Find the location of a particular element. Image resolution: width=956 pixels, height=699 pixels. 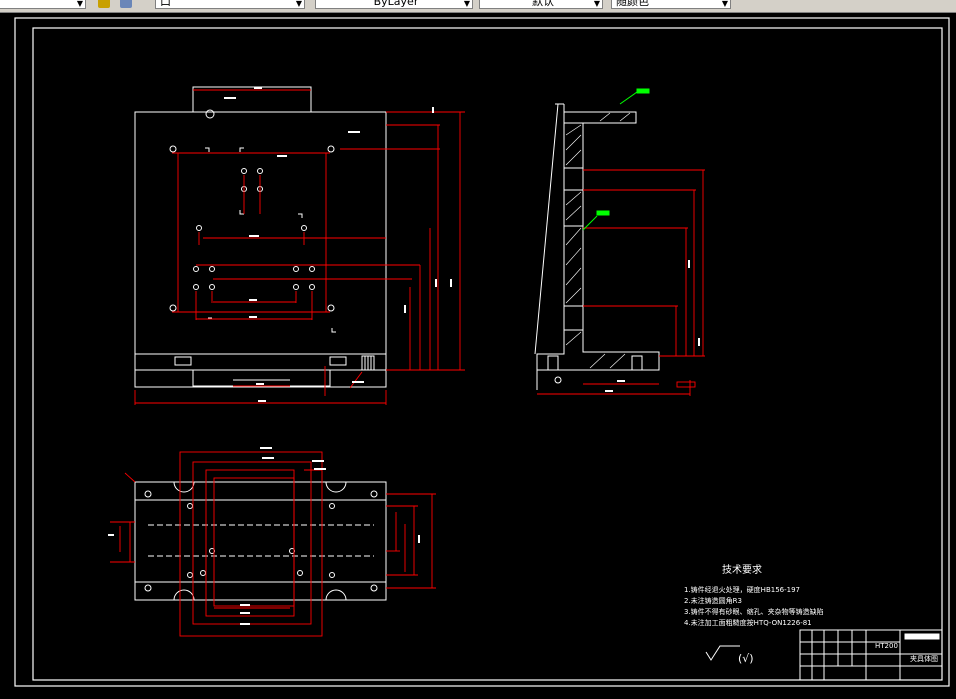

tech-title: 技术要求 is located at coordinates (742, 569).